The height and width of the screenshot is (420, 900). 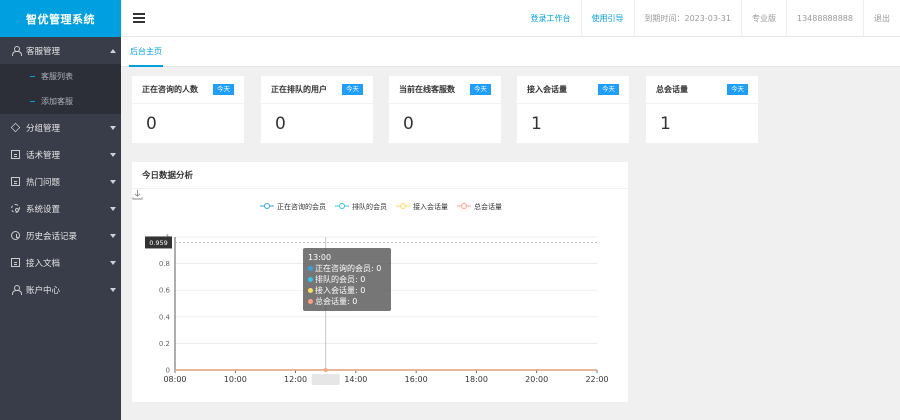 I want to click on expiry-date: 到期时间：2023-03-31, so click(x=688, y=18).